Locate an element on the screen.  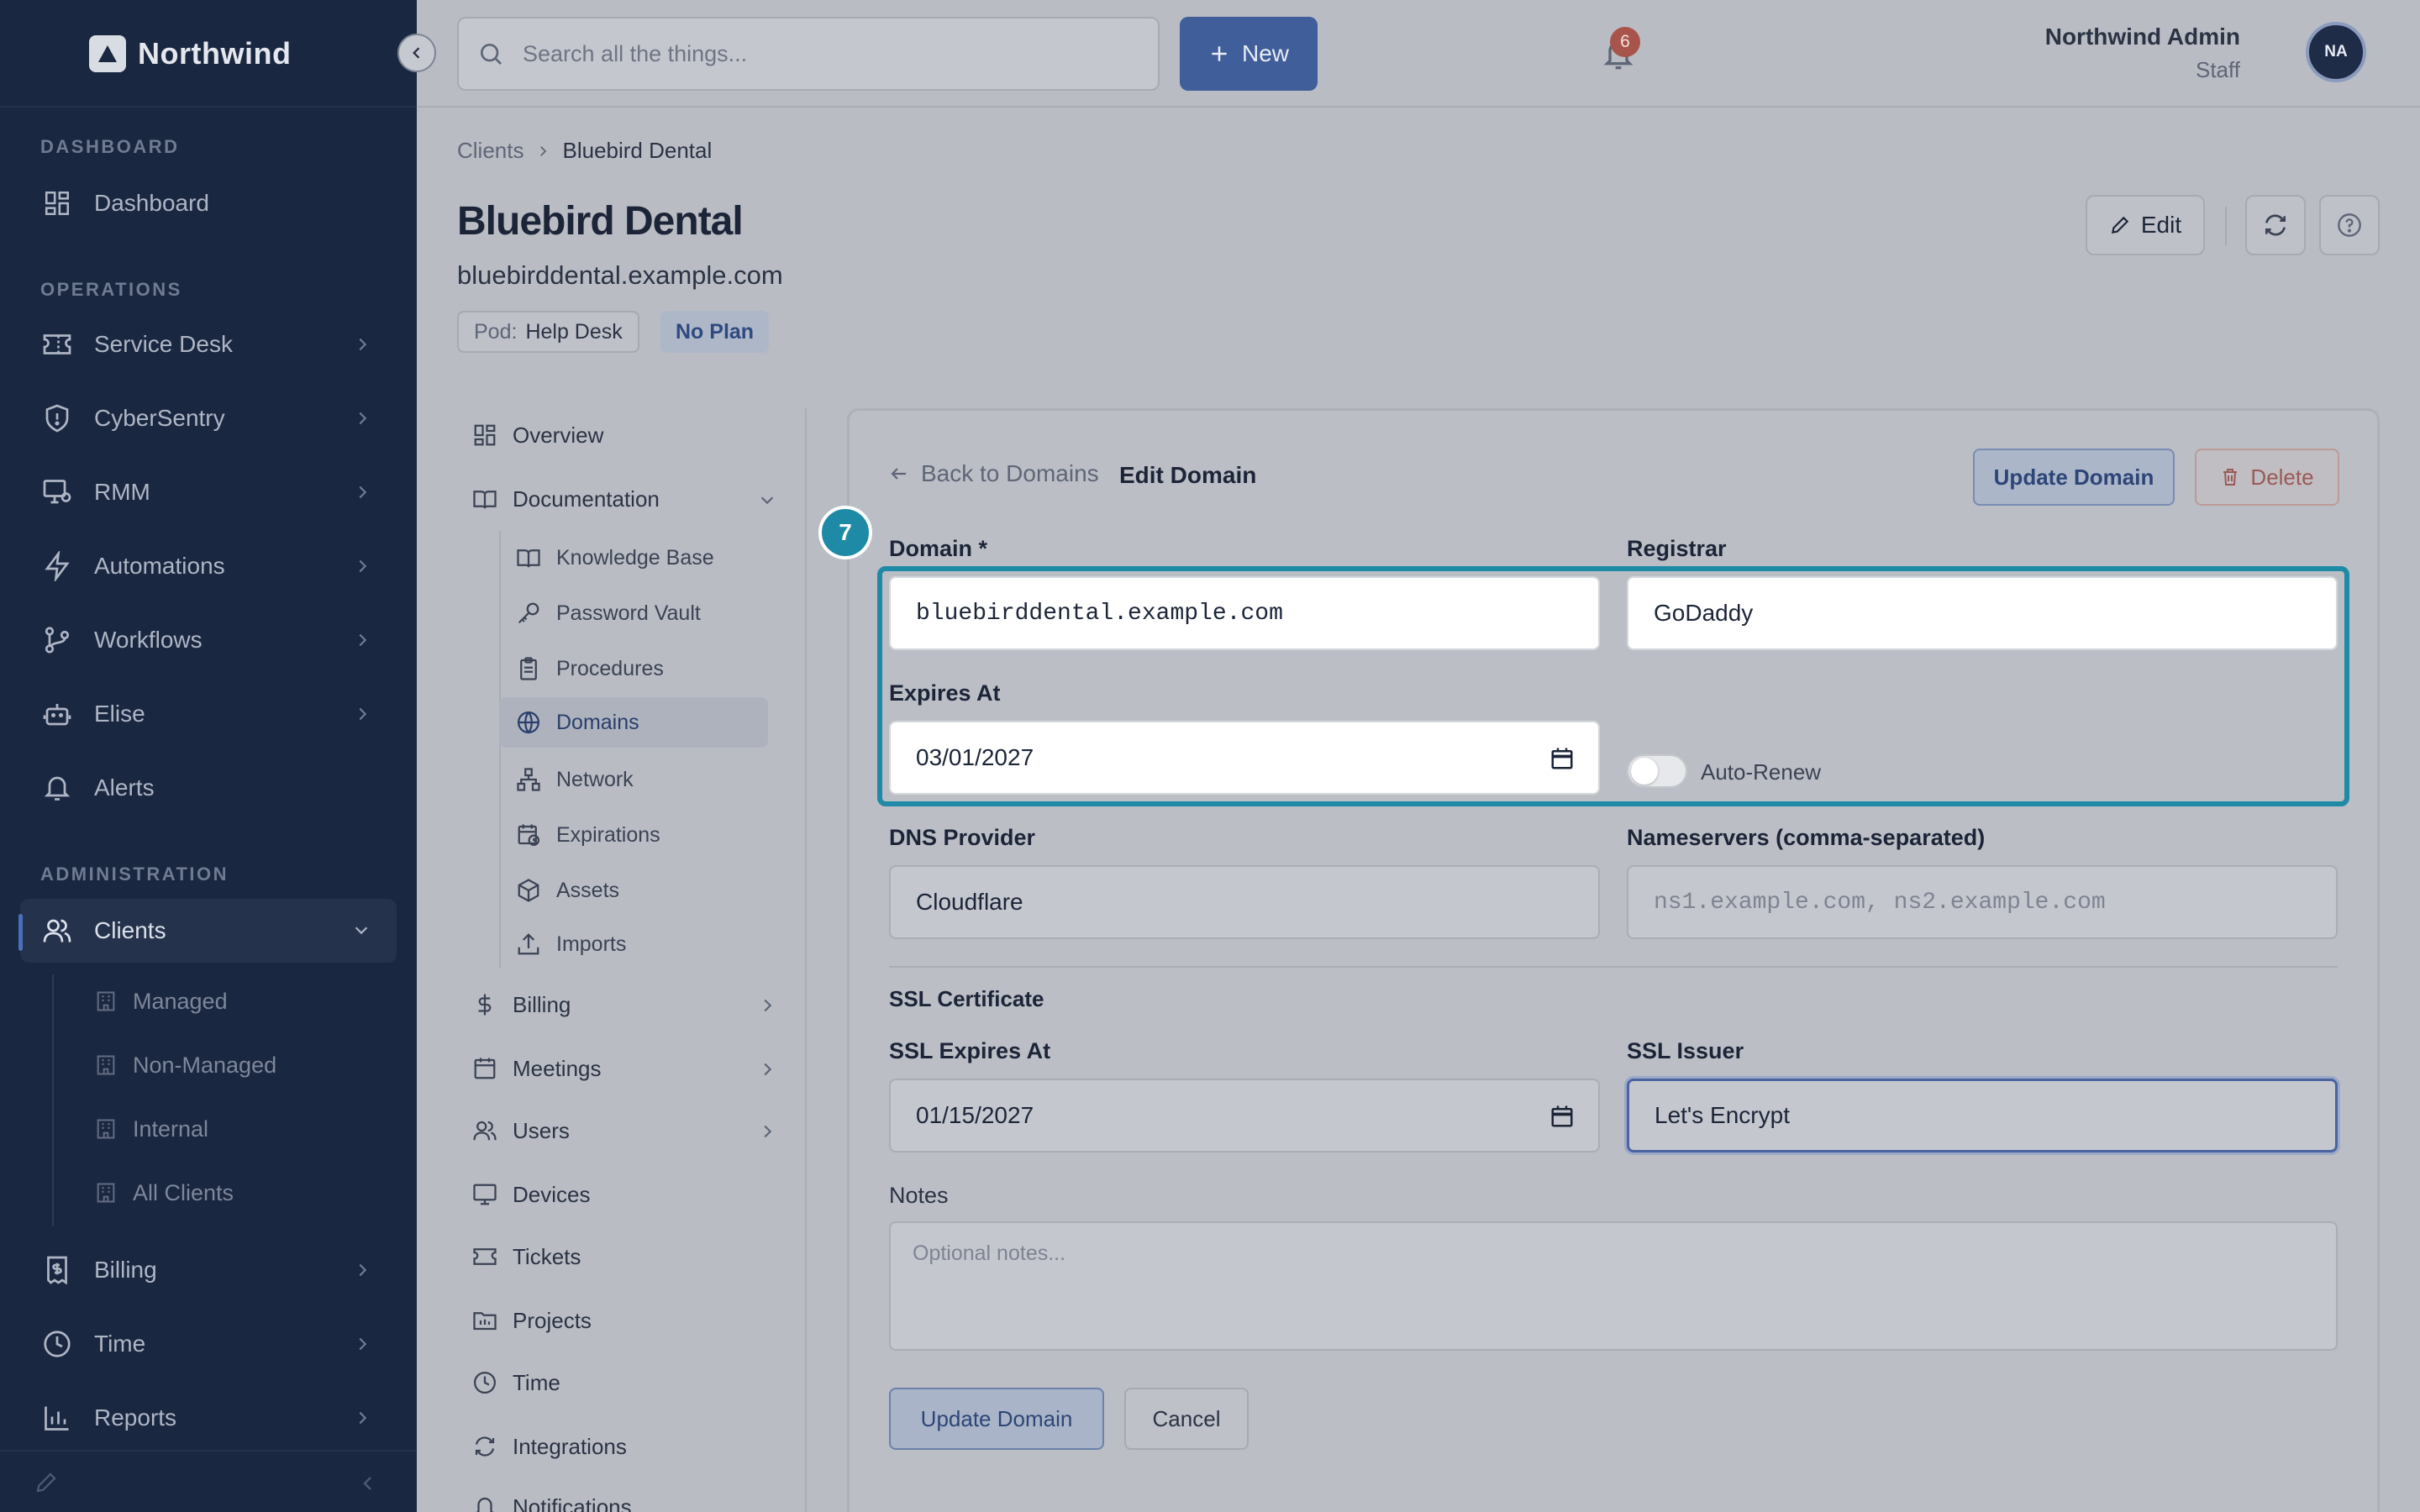
search-box is located at coordinates (809, 54).